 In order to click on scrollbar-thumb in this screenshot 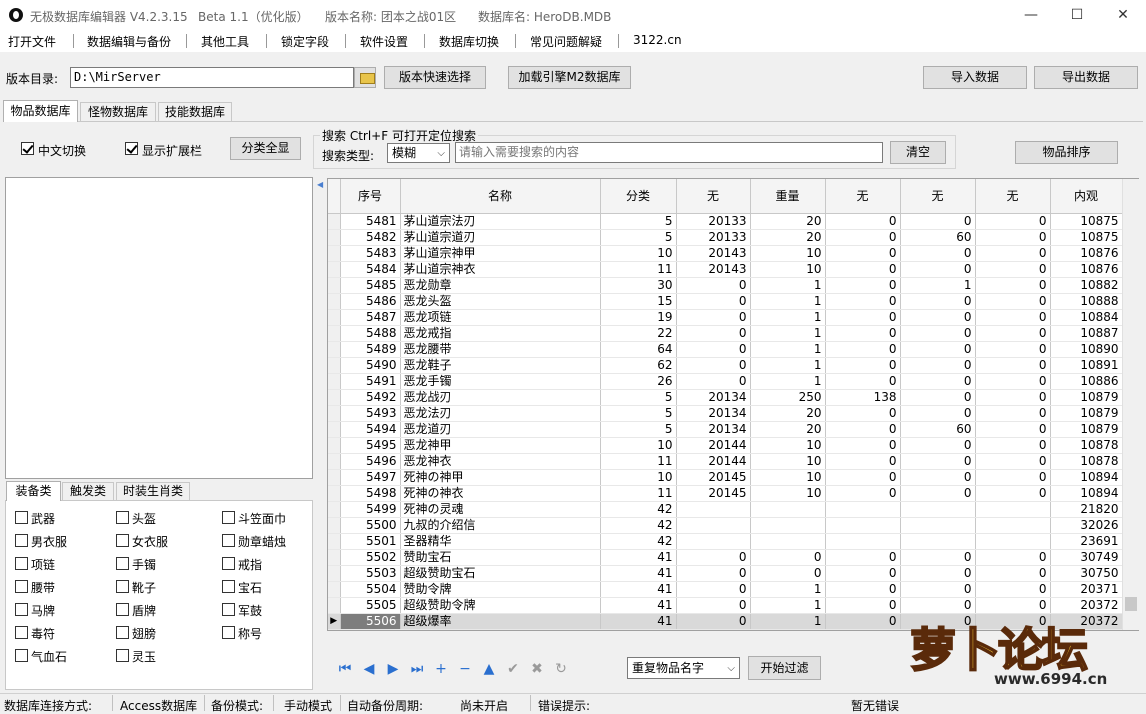, I will do `click(1131, 604)`.